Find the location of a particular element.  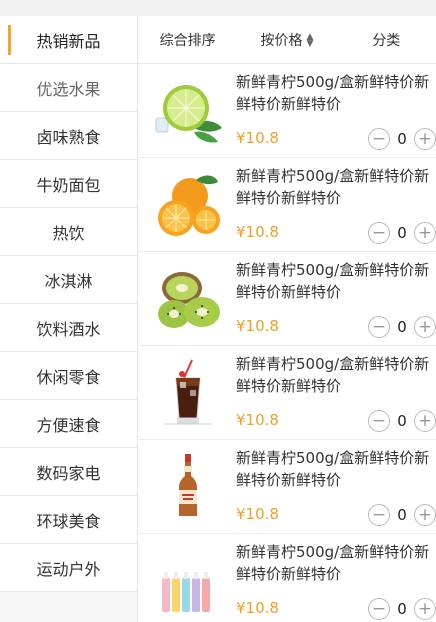

sidebar-item-label: 牛奶面包 is located at coordinates (68, 185).